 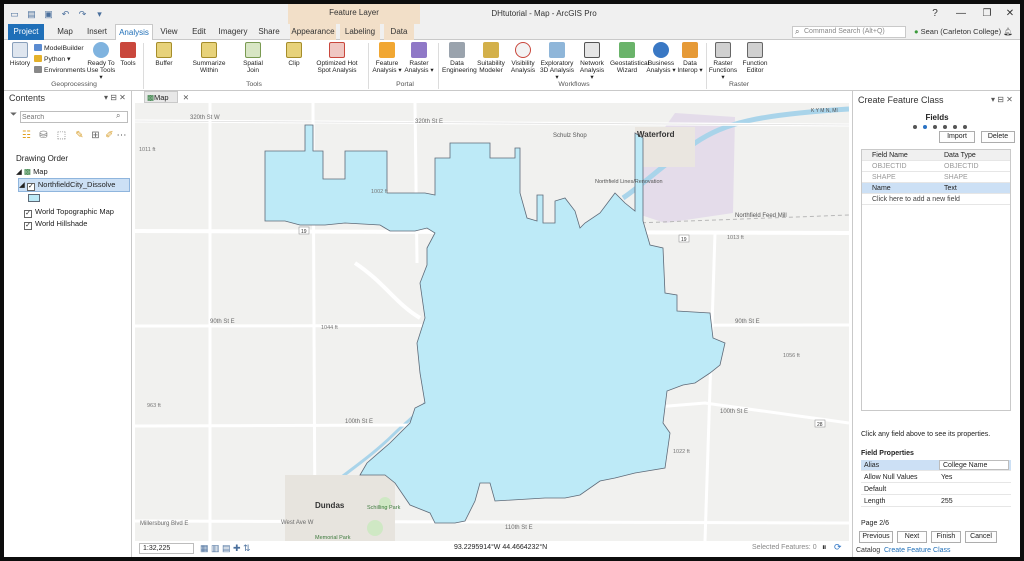 What do you see at coordinates (824, 547) in the screenshot?
I see `pause-drawing-icon: ⏸` at bounding box center [824, 547].